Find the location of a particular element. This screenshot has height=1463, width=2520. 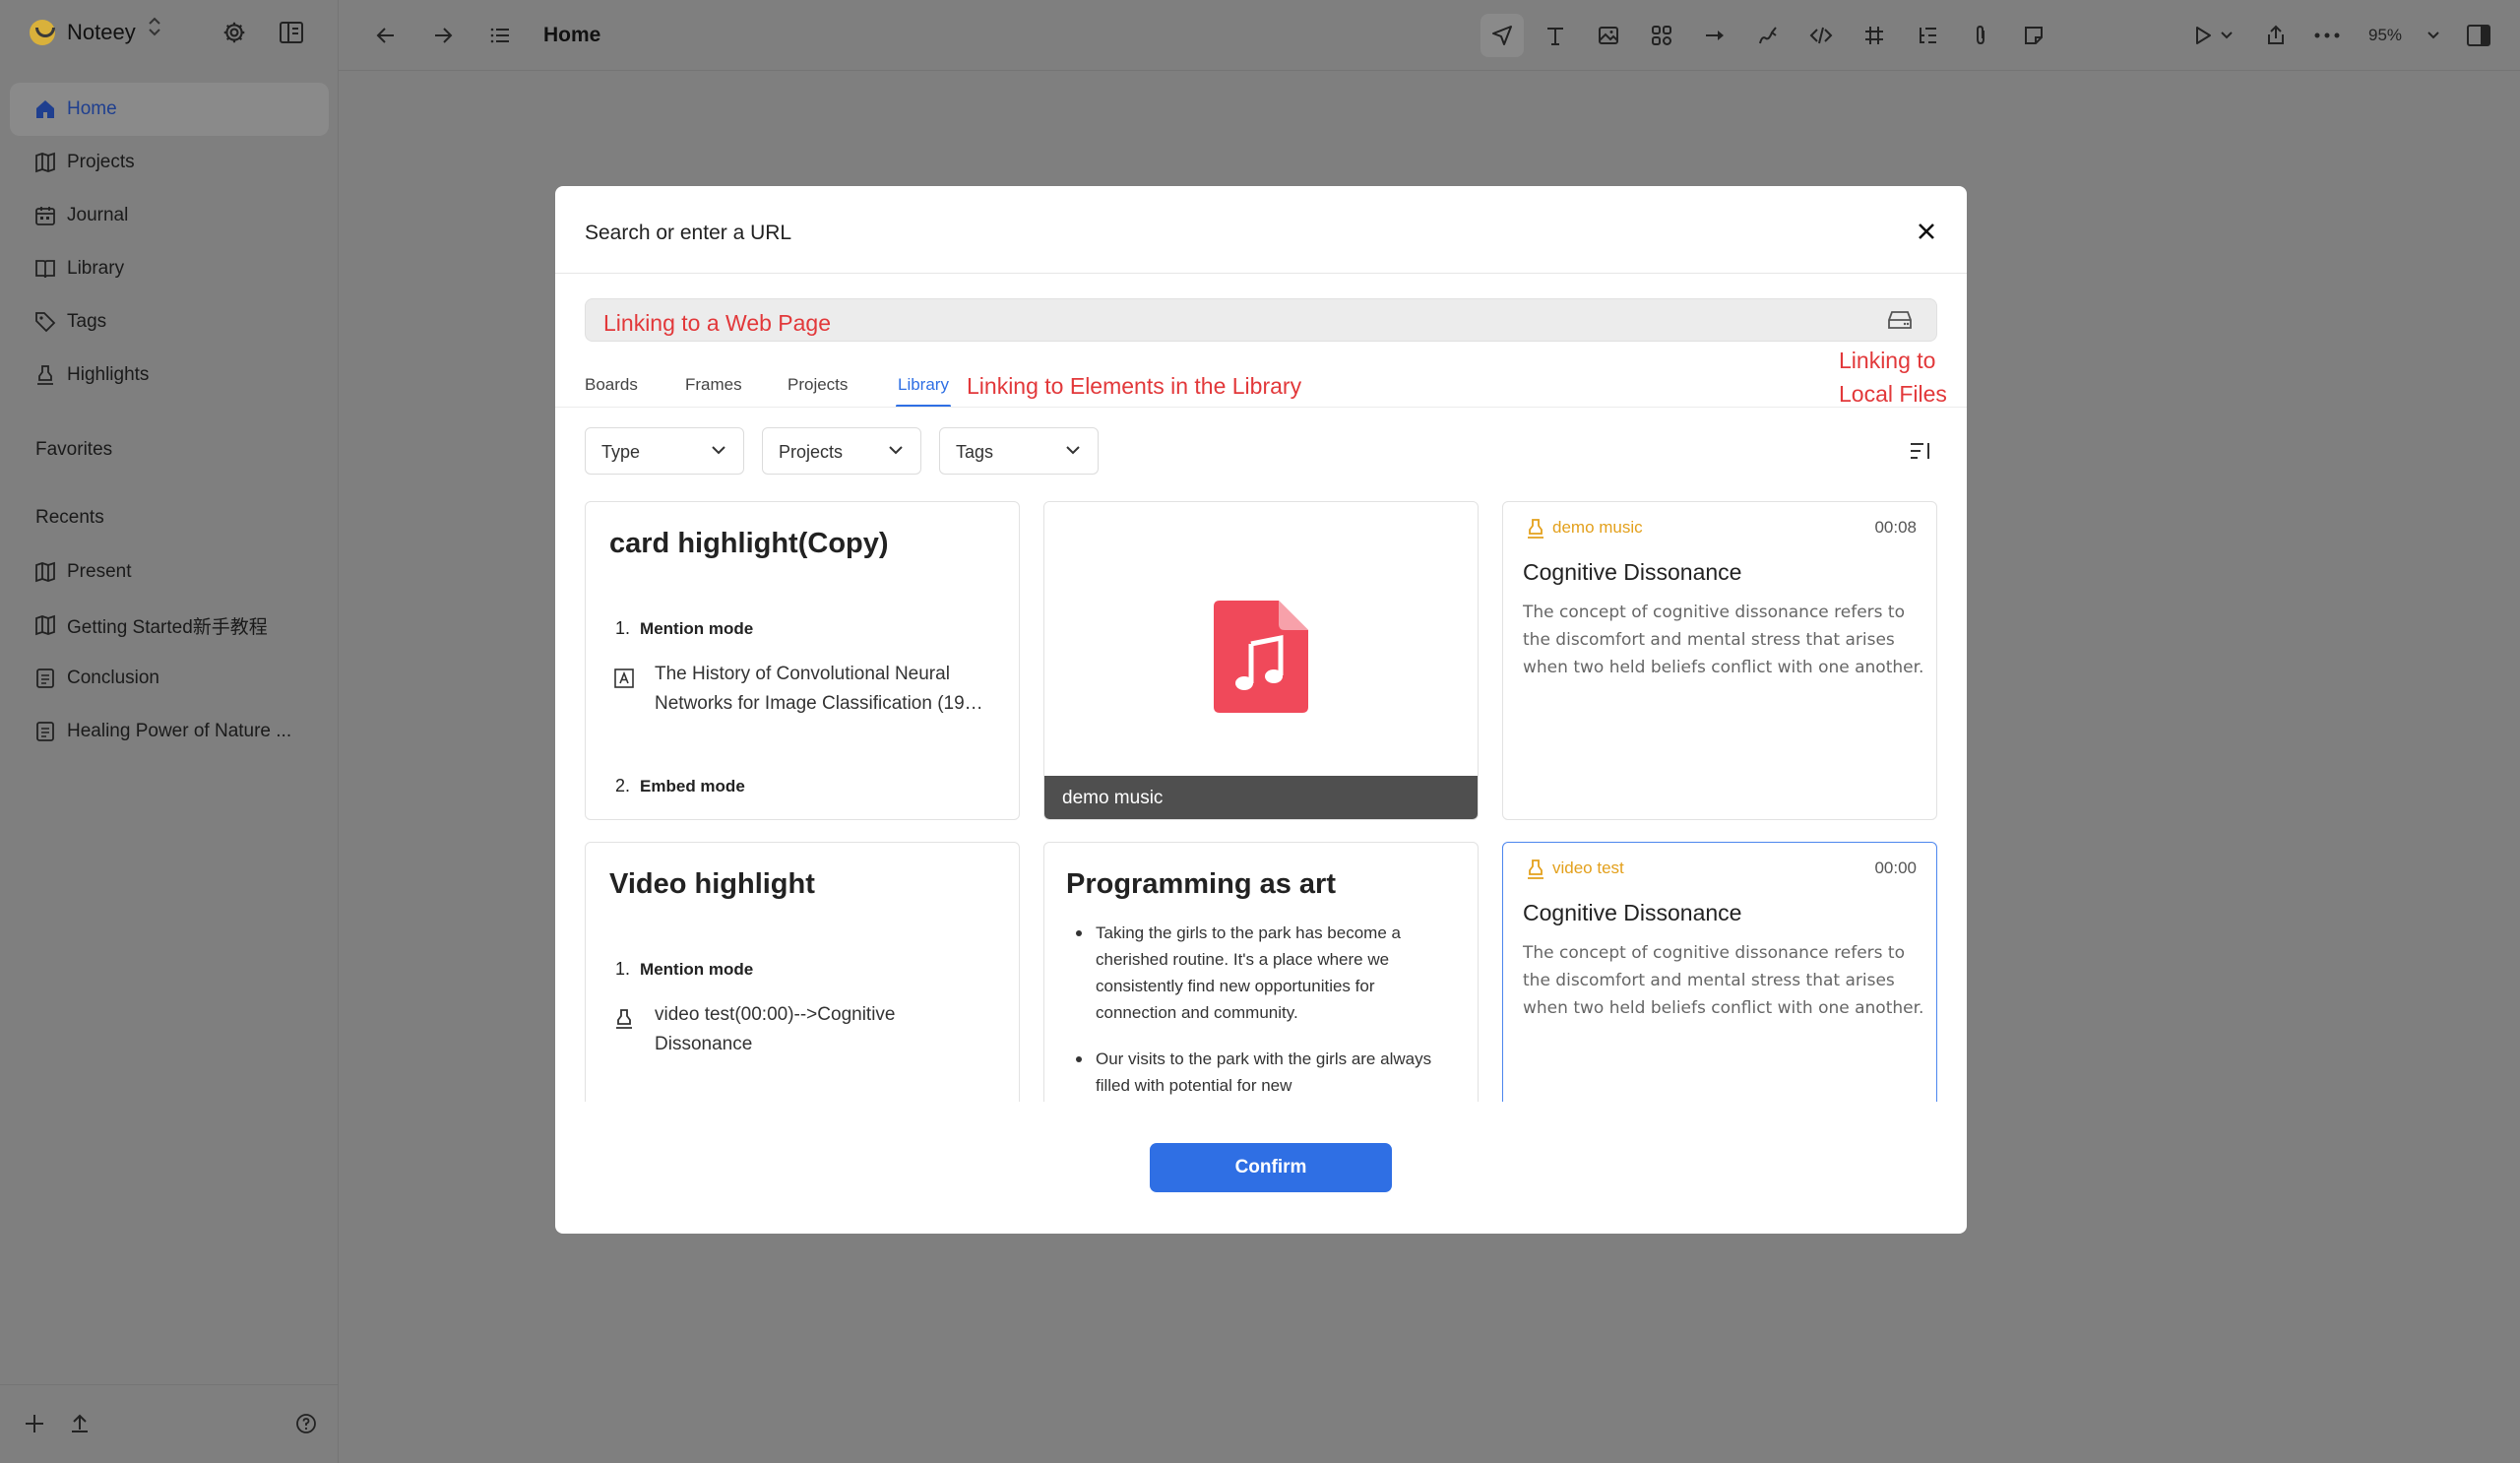

sidebar-item-home: Home is located at coordinates (169, 110).